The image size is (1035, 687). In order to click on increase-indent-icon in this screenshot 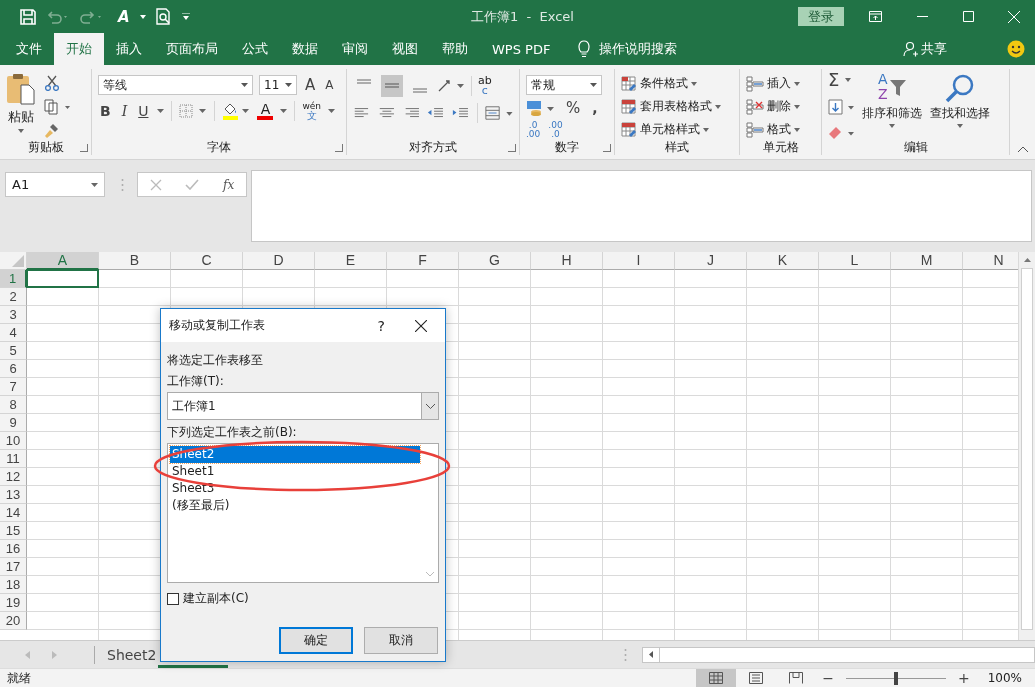, I will do `click(461, 113)`.